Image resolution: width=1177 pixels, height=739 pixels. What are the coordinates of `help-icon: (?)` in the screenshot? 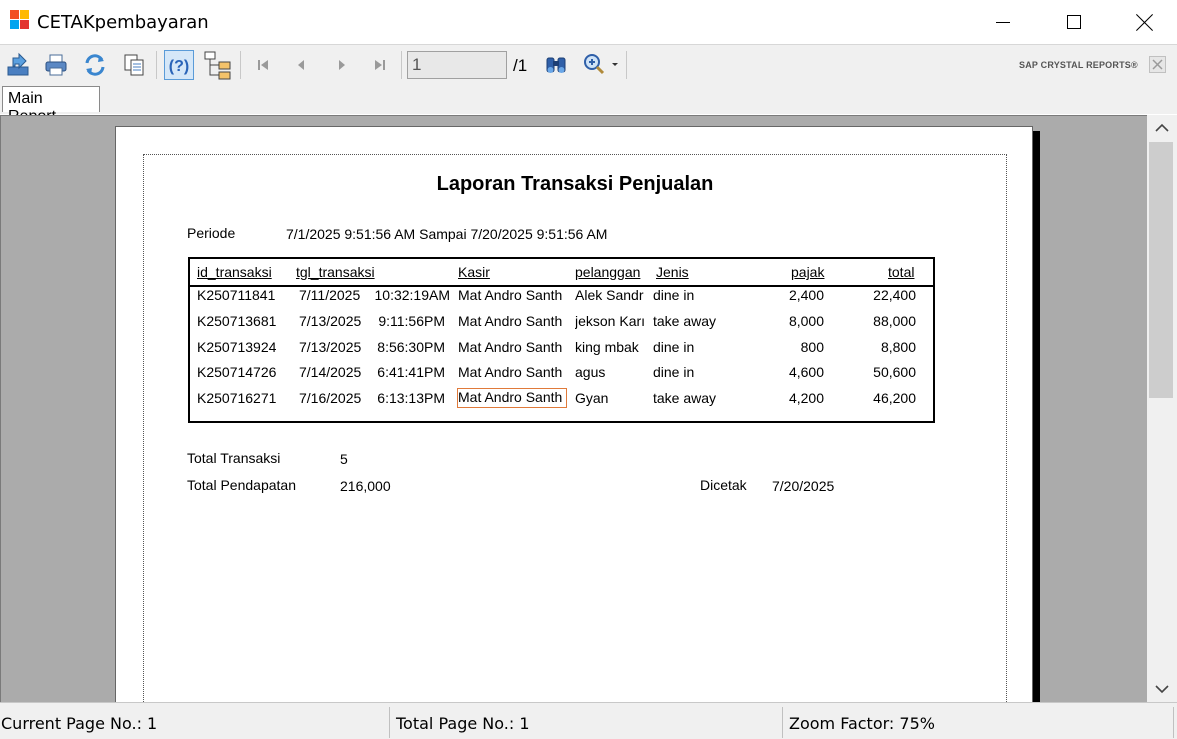 It's located at (179, 66).